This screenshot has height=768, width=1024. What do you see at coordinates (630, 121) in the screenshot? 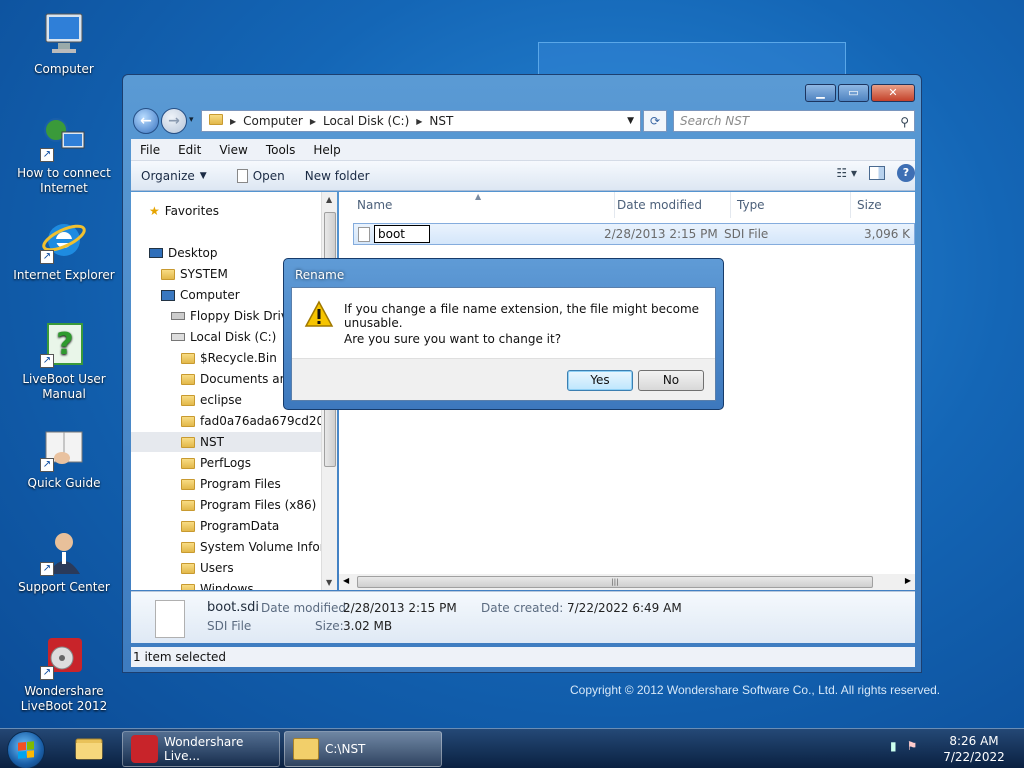
I see `address-dropdown-icon: ▼` at bounding box center [630, 121].